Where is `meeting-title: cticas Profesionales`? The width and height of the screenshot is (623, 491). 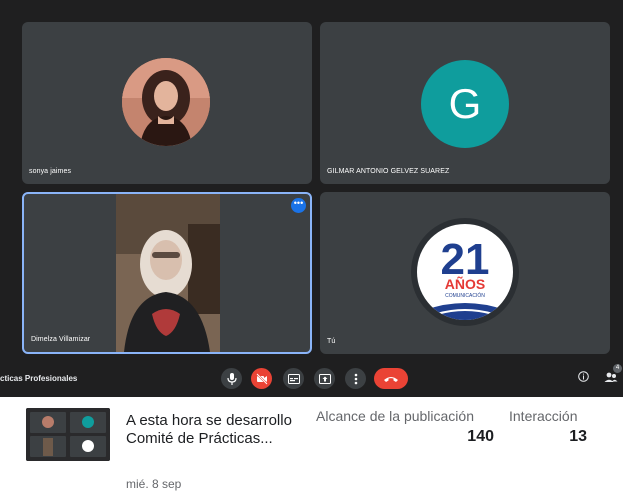 meeting-title: cticas Profesionales is located at coordinates (39, 378).